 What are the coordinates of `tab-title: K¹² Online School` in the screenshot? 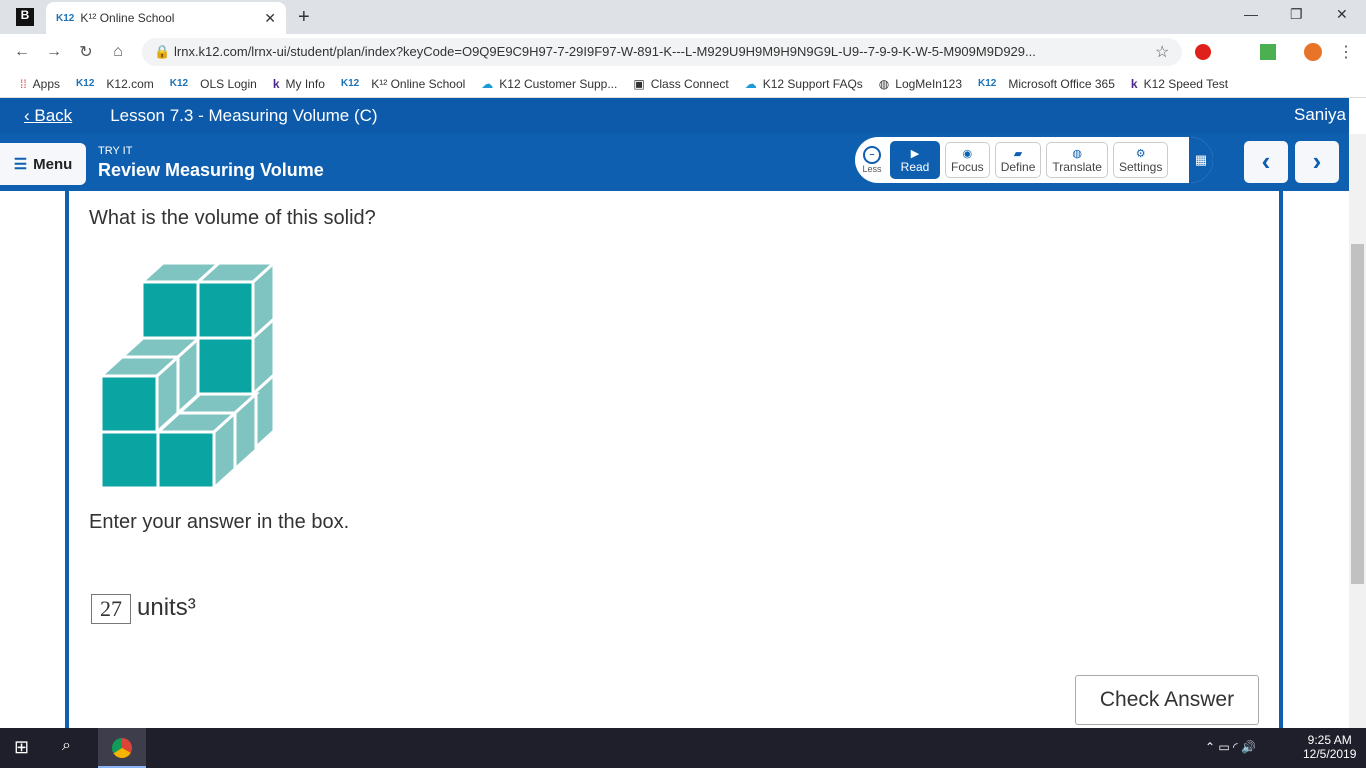 It's located at (127, 18).